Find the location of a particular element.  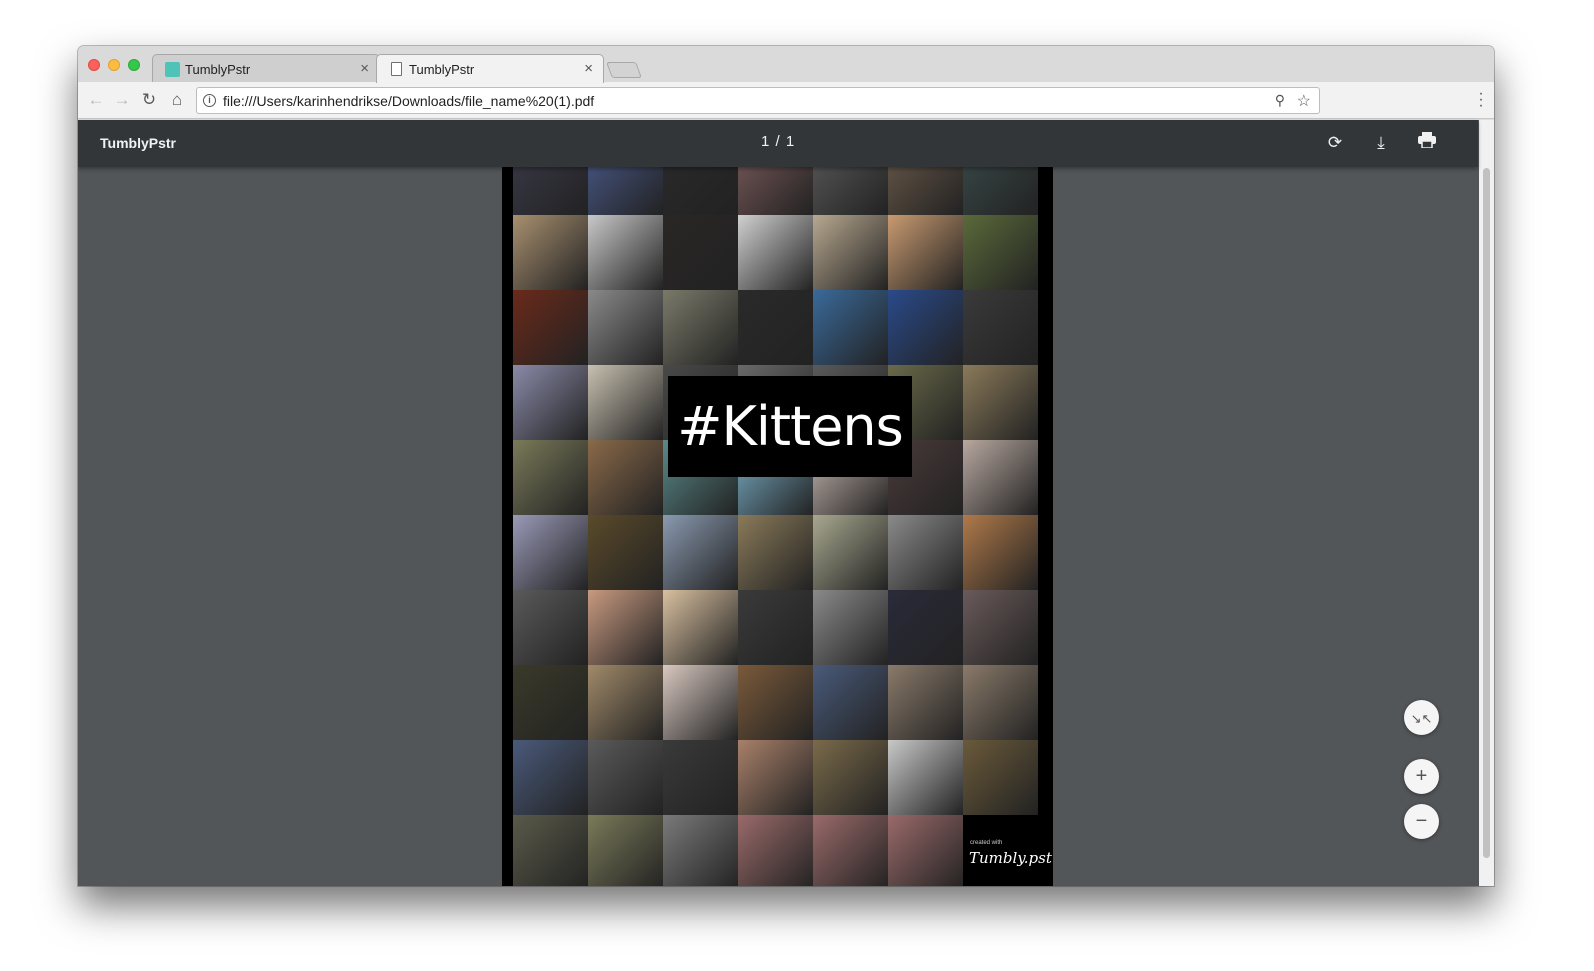

scroll-thumb is located at coordinates (1486, 513).